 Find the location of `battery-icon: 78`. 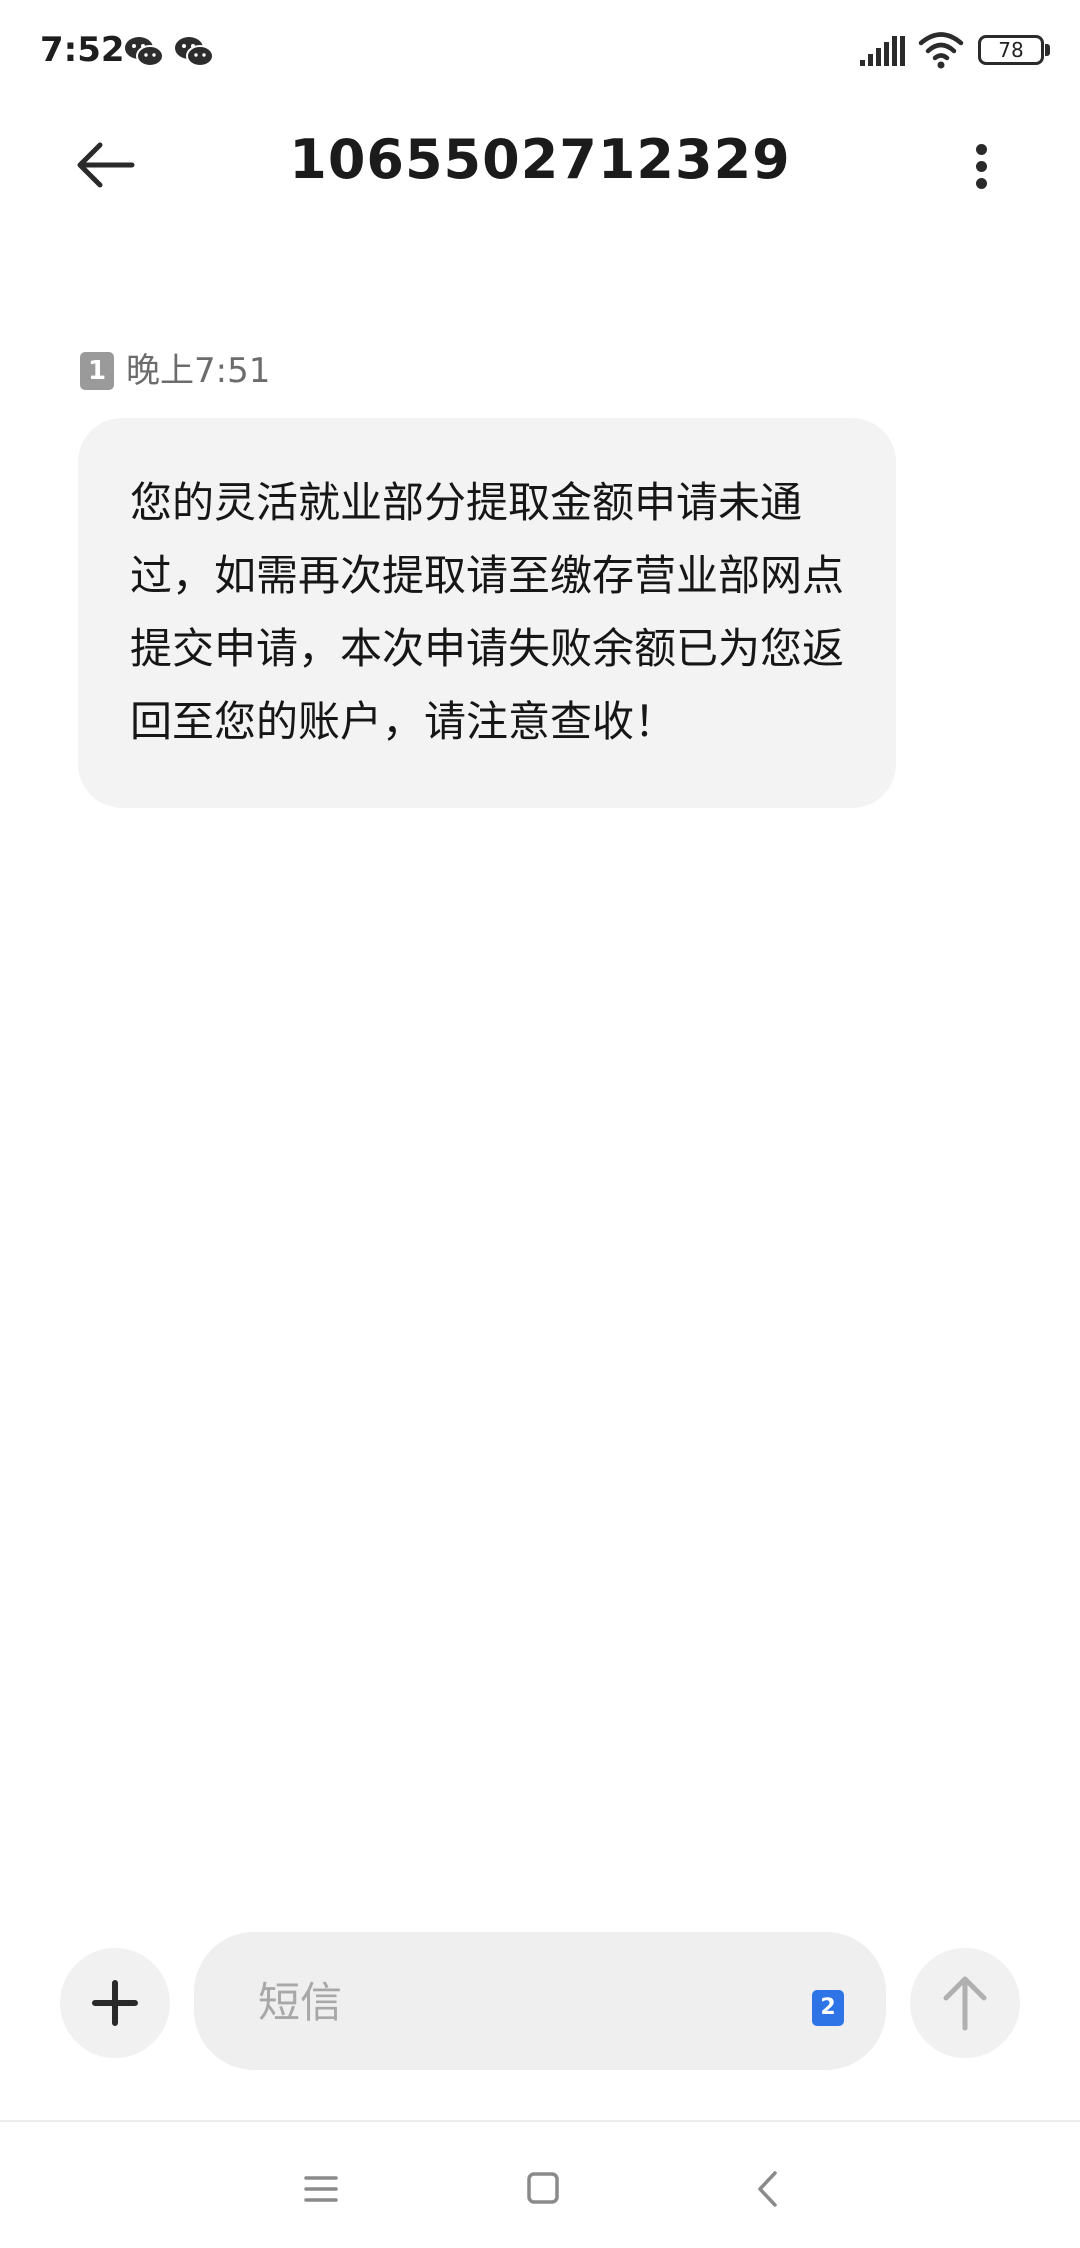

battery-icon: 78 is located at coordinates (1011, 50).